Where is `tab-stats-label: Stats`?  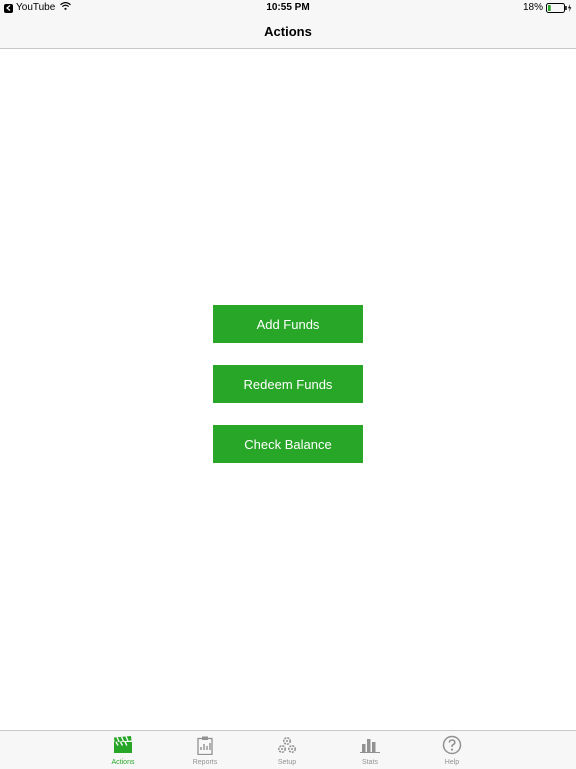 tab-stats-label: Stats is located at coordinates (370, 762).